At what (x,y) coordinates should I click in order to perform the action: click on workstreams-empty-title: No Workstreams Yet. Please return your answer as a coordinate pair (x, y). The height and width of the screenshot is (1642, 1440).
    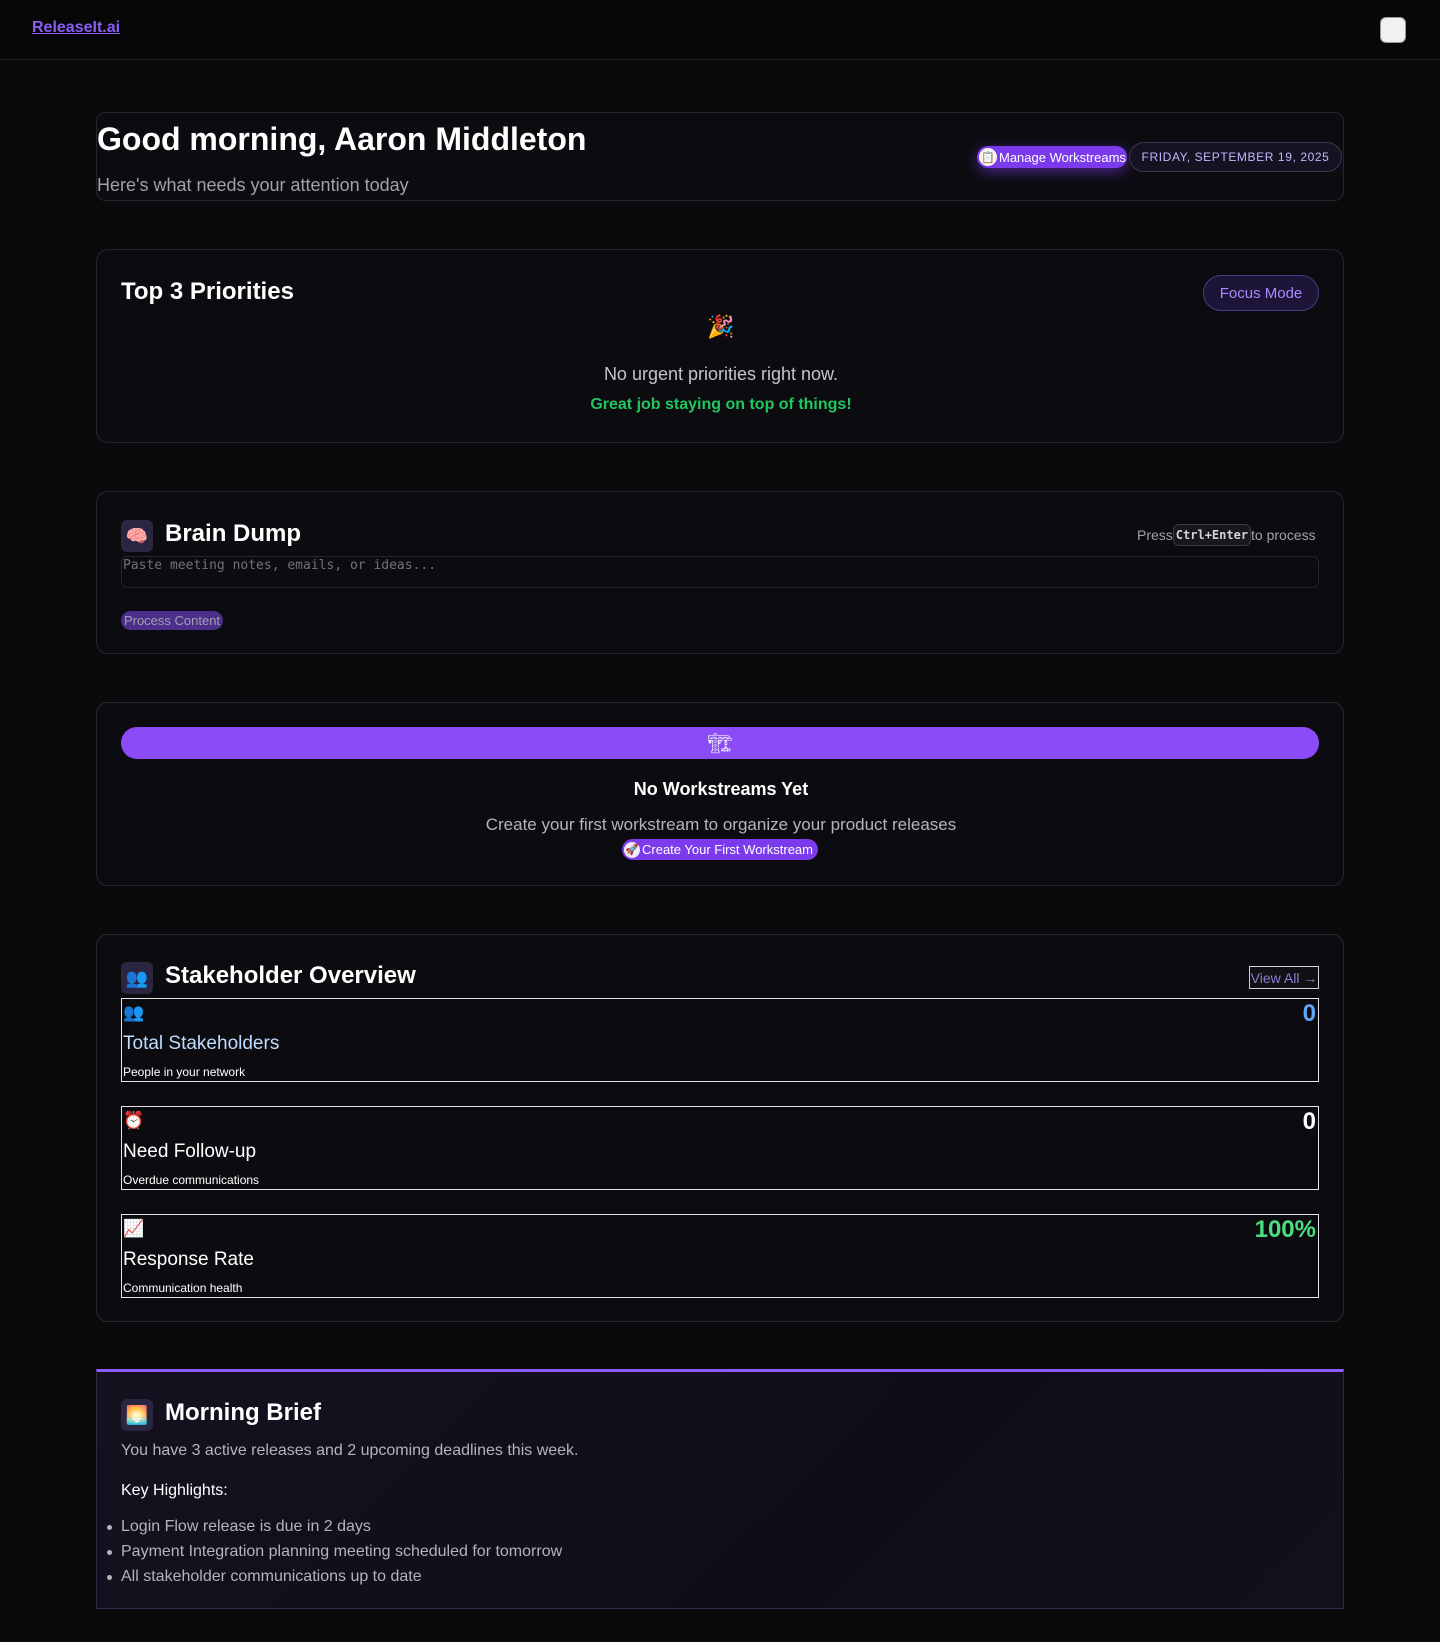
    Looking at the image, I should click on (721, 789).